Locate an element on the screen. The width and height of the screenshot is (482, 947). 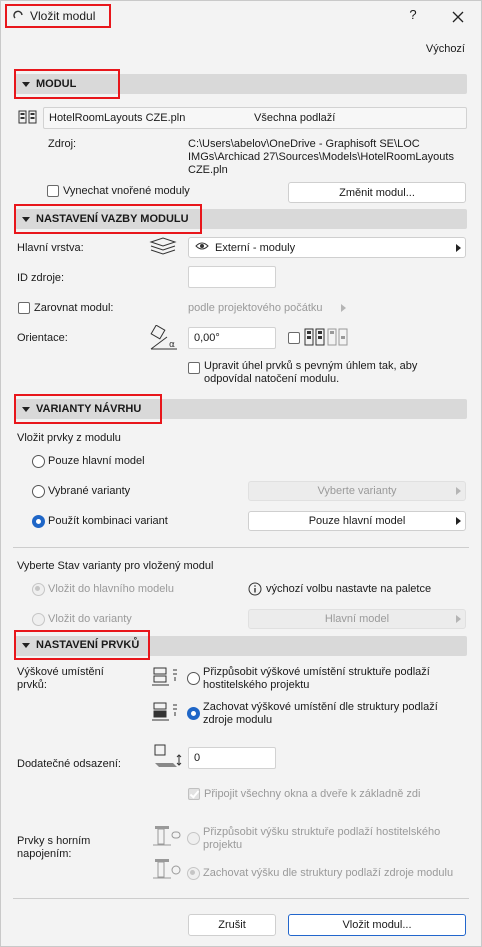
skip-nested-label: Vynechat vnořené moduly is located at coordinates (126, 191).